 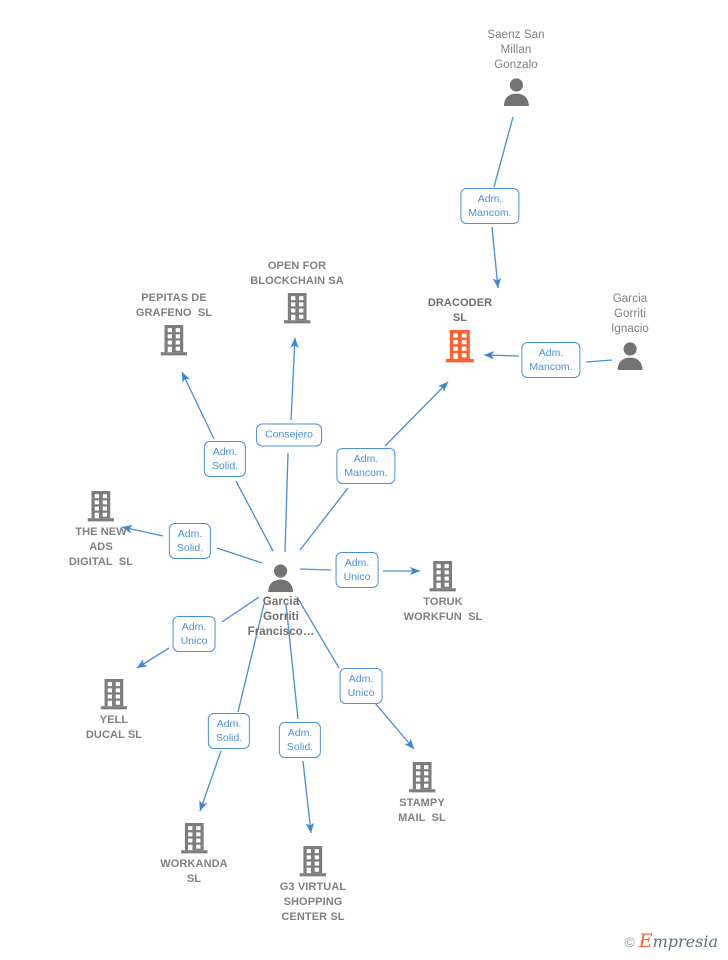 I want to click on node-label: DRACODER SL, so click(x=460, y=310).